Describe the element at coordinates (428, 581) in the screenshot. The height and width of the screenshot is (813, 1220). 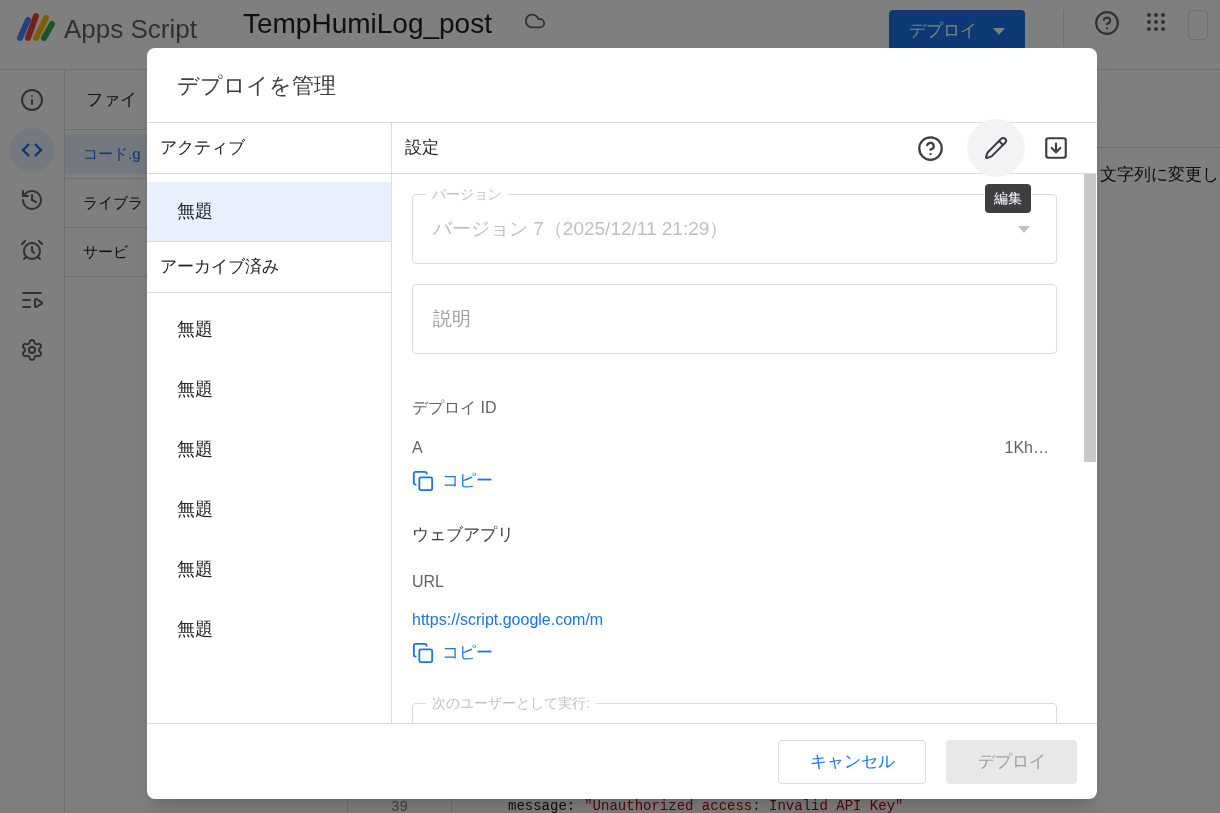
I see `url-label: URL` at that location.